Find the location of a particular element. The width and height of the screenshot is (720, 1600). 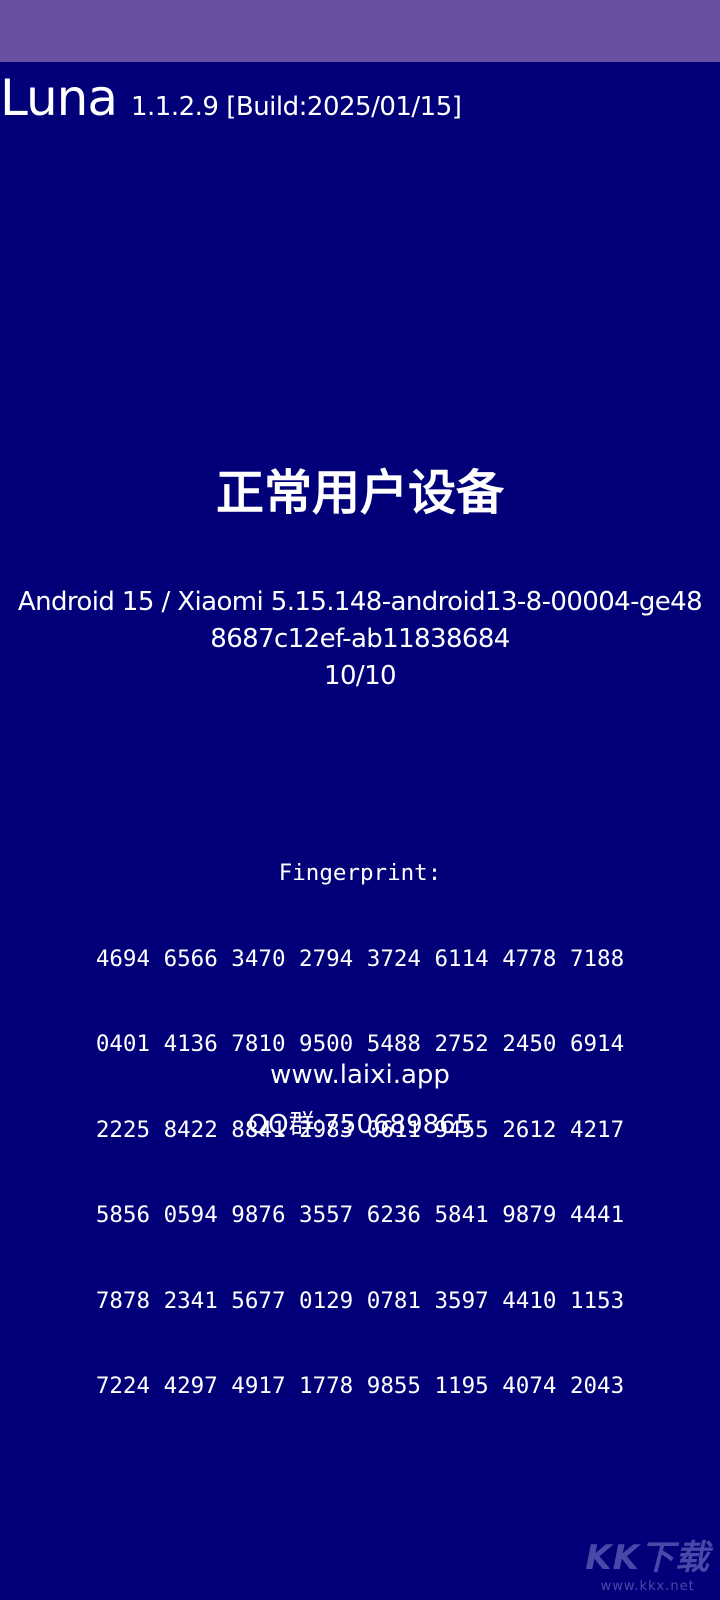

app-header: Luna 1.1.2.9 [Build:2025/01/15] is located at coordinates (360, 101).